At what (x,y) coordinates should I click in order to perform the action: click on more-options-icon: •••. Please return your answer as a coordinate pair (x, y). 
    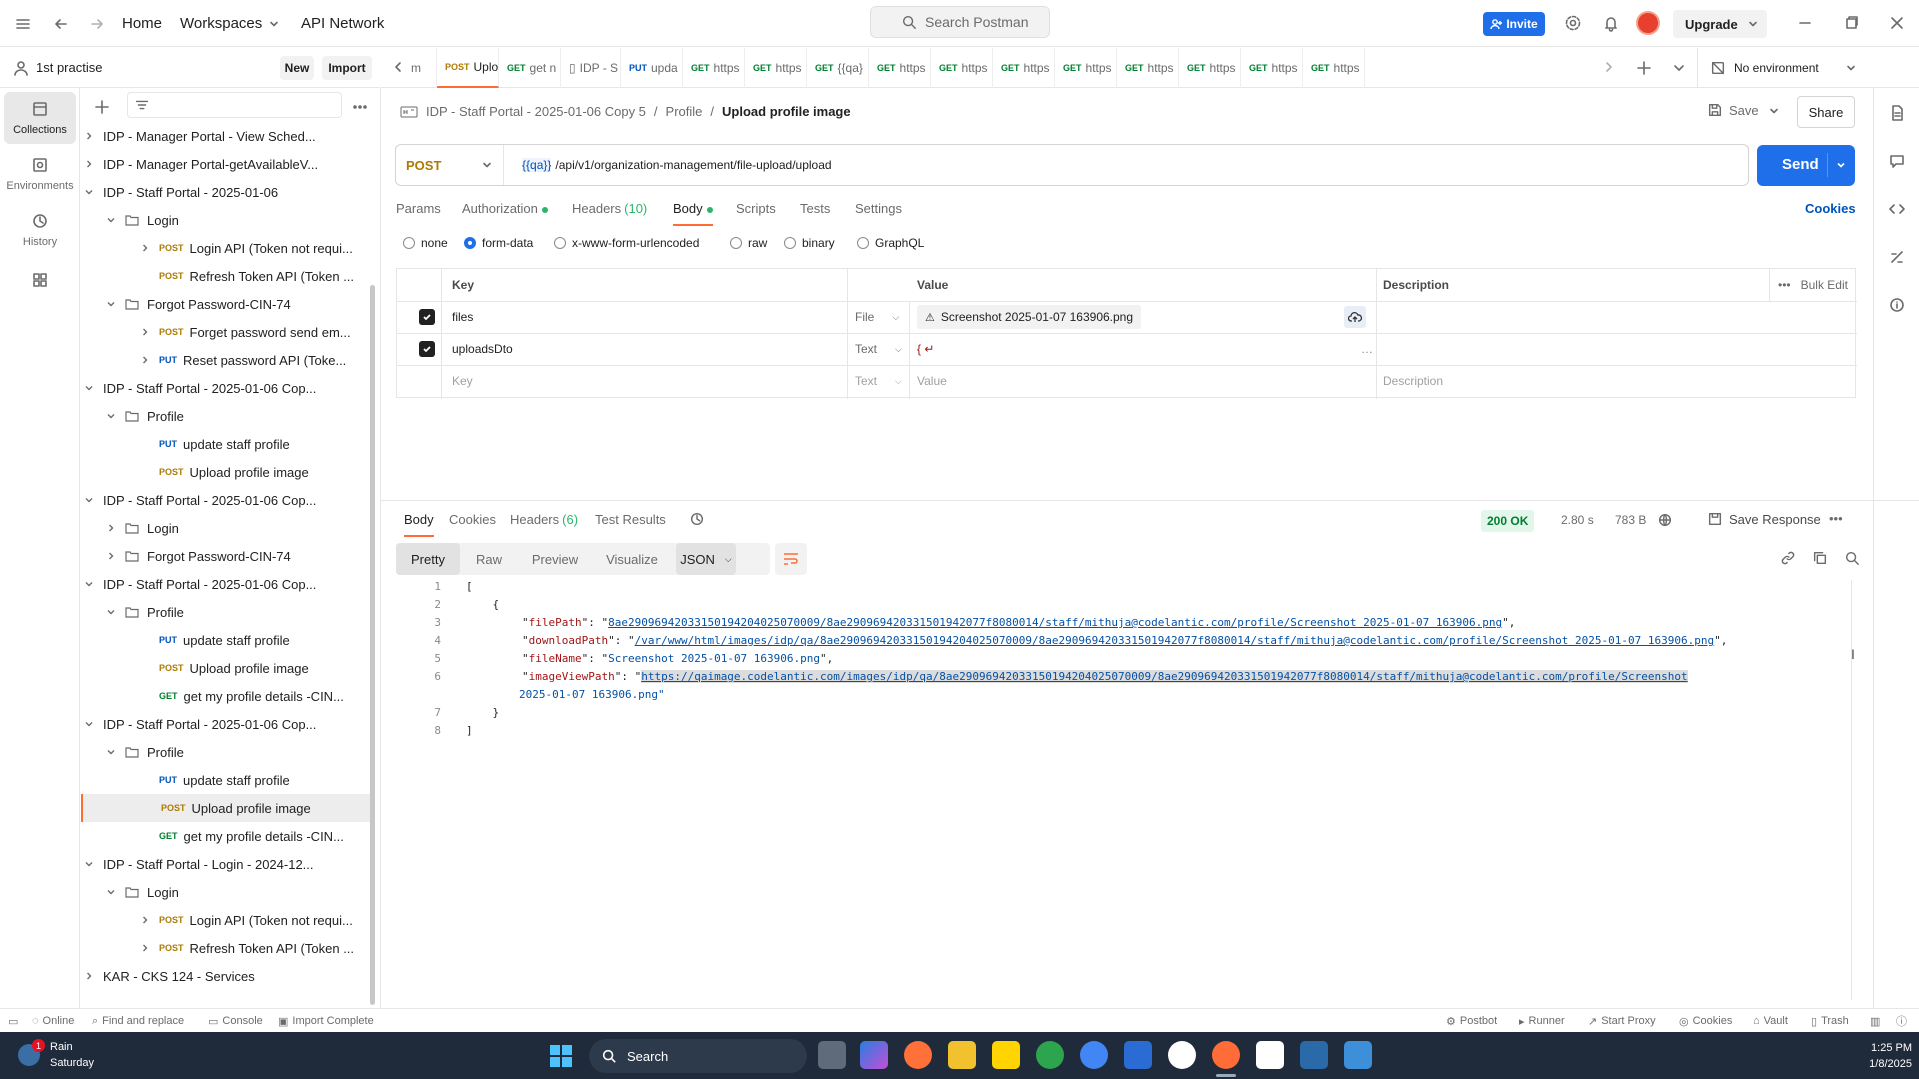
    Looking at the image, I should click on (1784, 285).